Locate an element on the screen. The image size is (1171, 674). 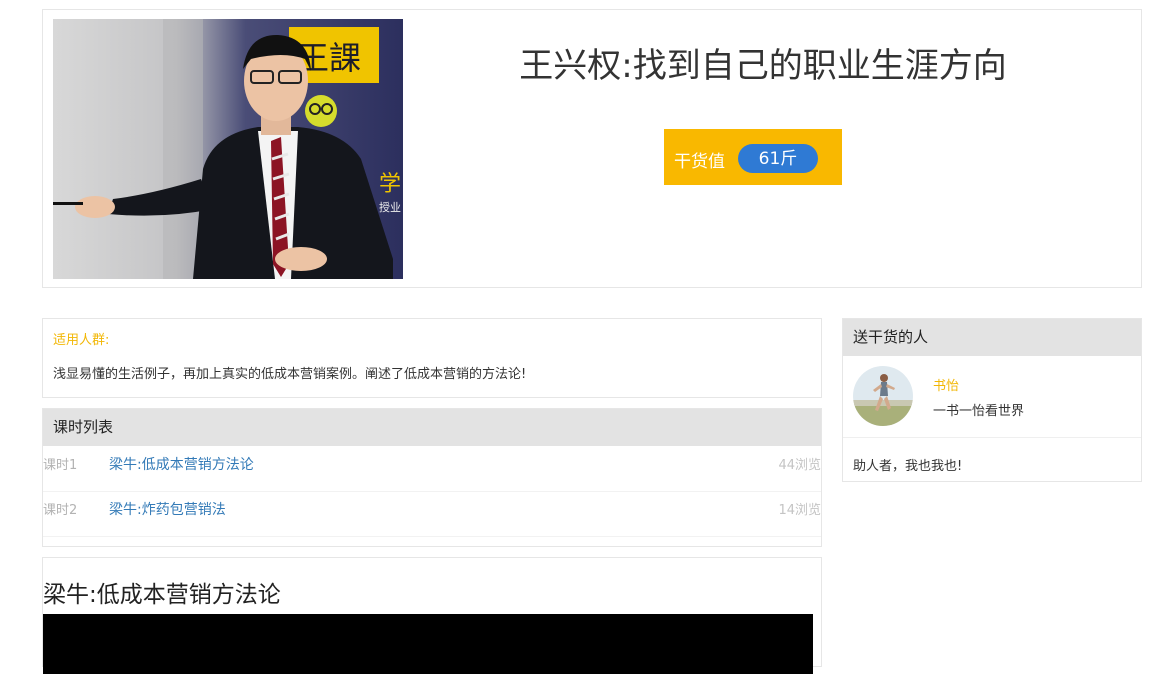
lesson-link: 梁牛:炸药包营销法 is located at coordinates (167, 509).